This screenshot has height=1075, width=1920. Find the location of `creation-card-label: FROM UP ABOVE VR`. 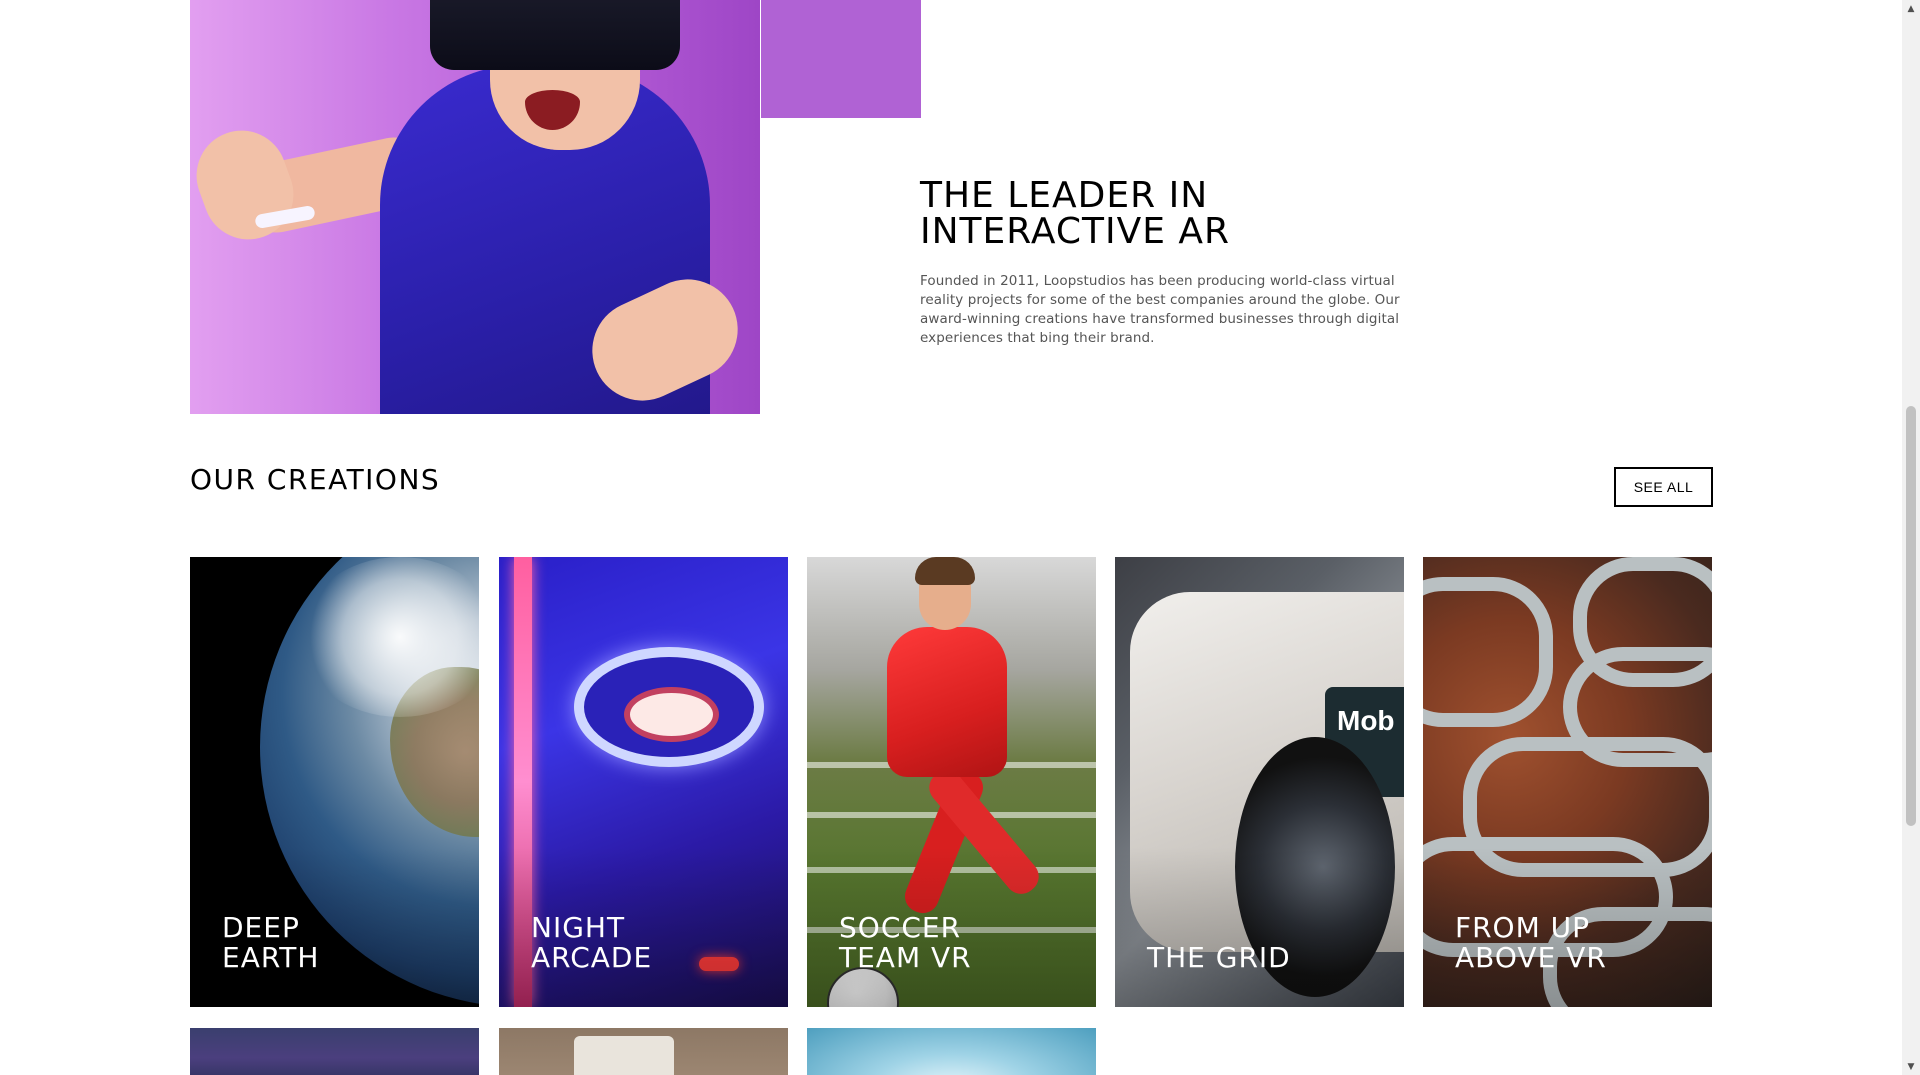

creation-card-label: FROM UP ABOVE VR is located at coordinates (1570, 943).